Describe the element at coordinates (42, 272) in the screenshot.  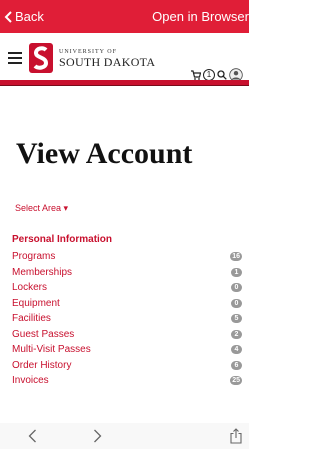
I see `menu-item-label: Memberships` at that location.